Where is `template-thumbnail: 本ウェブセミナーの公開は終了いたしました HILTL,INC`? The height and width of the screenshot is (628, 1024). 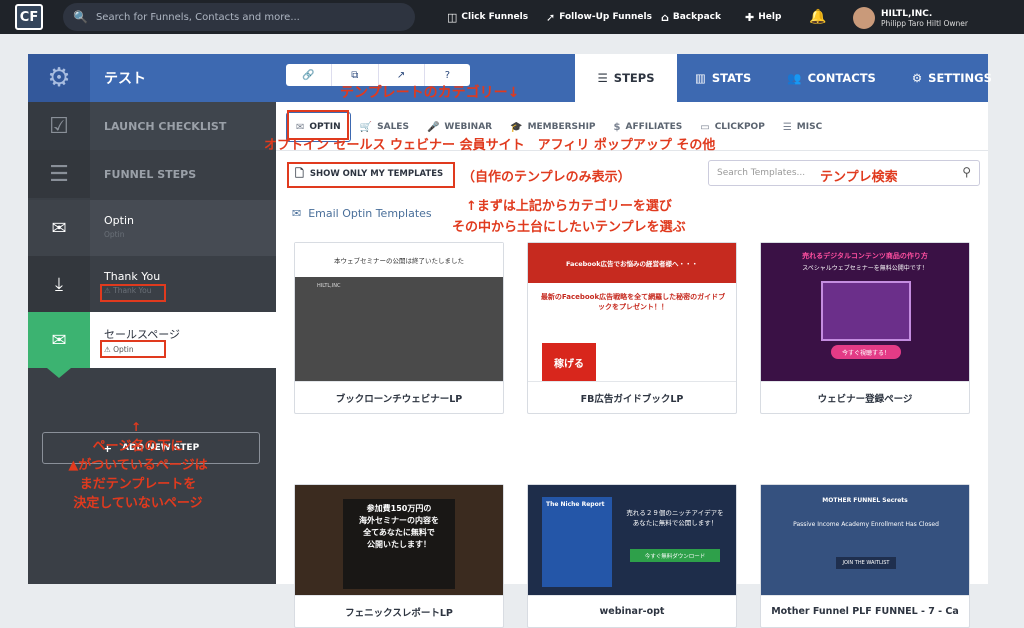
template-thumbnail: 本ウェブセミナーの公開は終了いたしました HILTL,INC is located at coordinates (399, 312).